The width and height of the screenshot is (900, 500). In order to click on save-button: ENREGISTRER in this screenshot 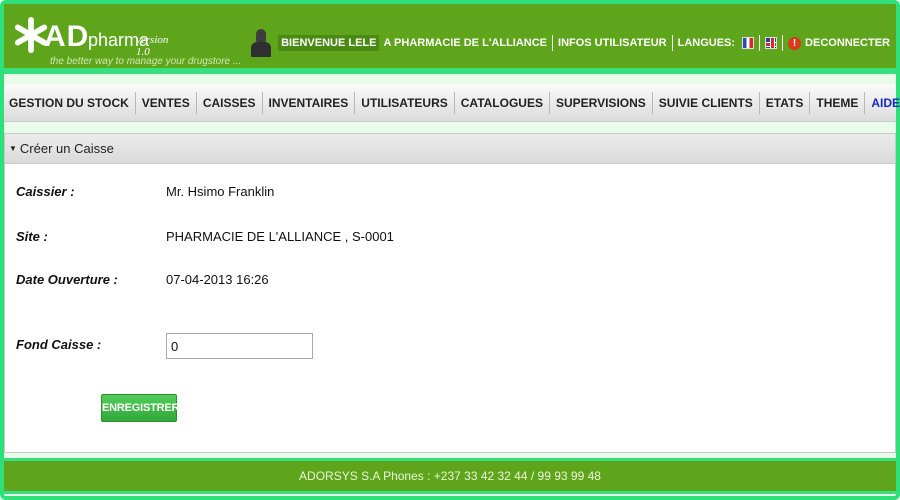, I will do `click(140, 408)`.